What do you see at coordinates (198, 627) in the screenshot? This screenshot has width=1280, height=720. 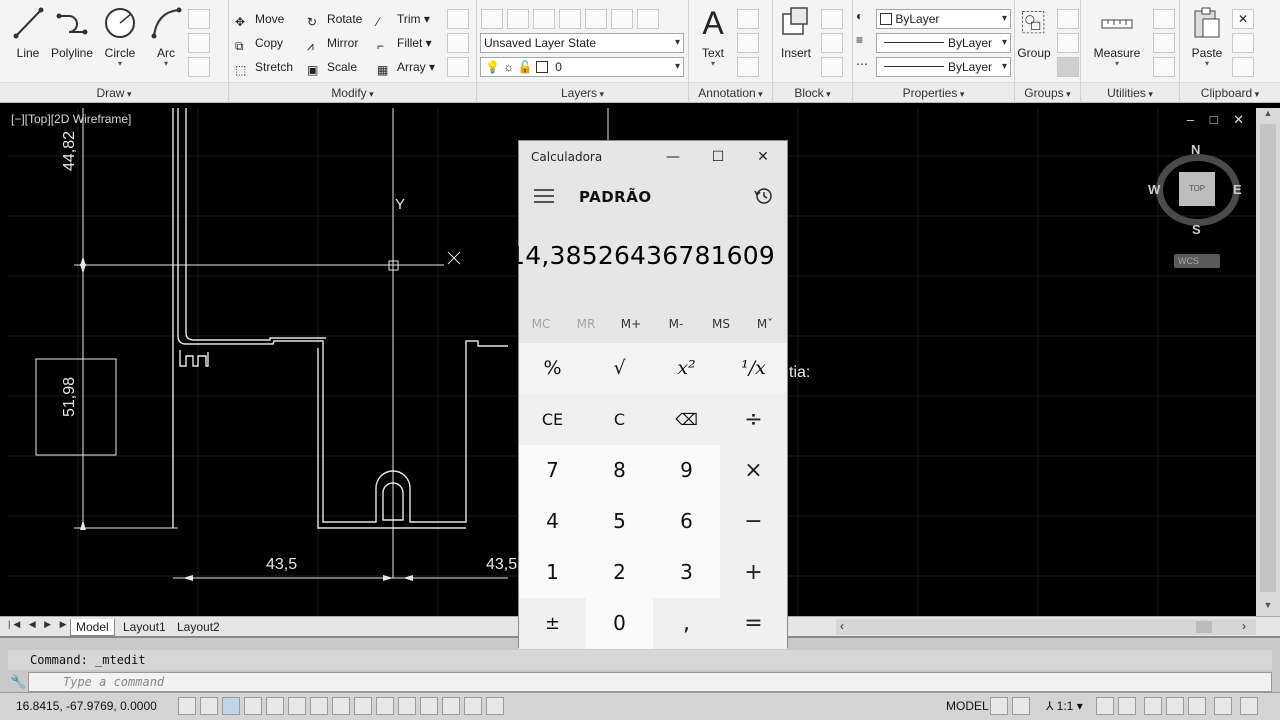 I see `tab-layout2: Layout2` at bounding box center [198, 627].